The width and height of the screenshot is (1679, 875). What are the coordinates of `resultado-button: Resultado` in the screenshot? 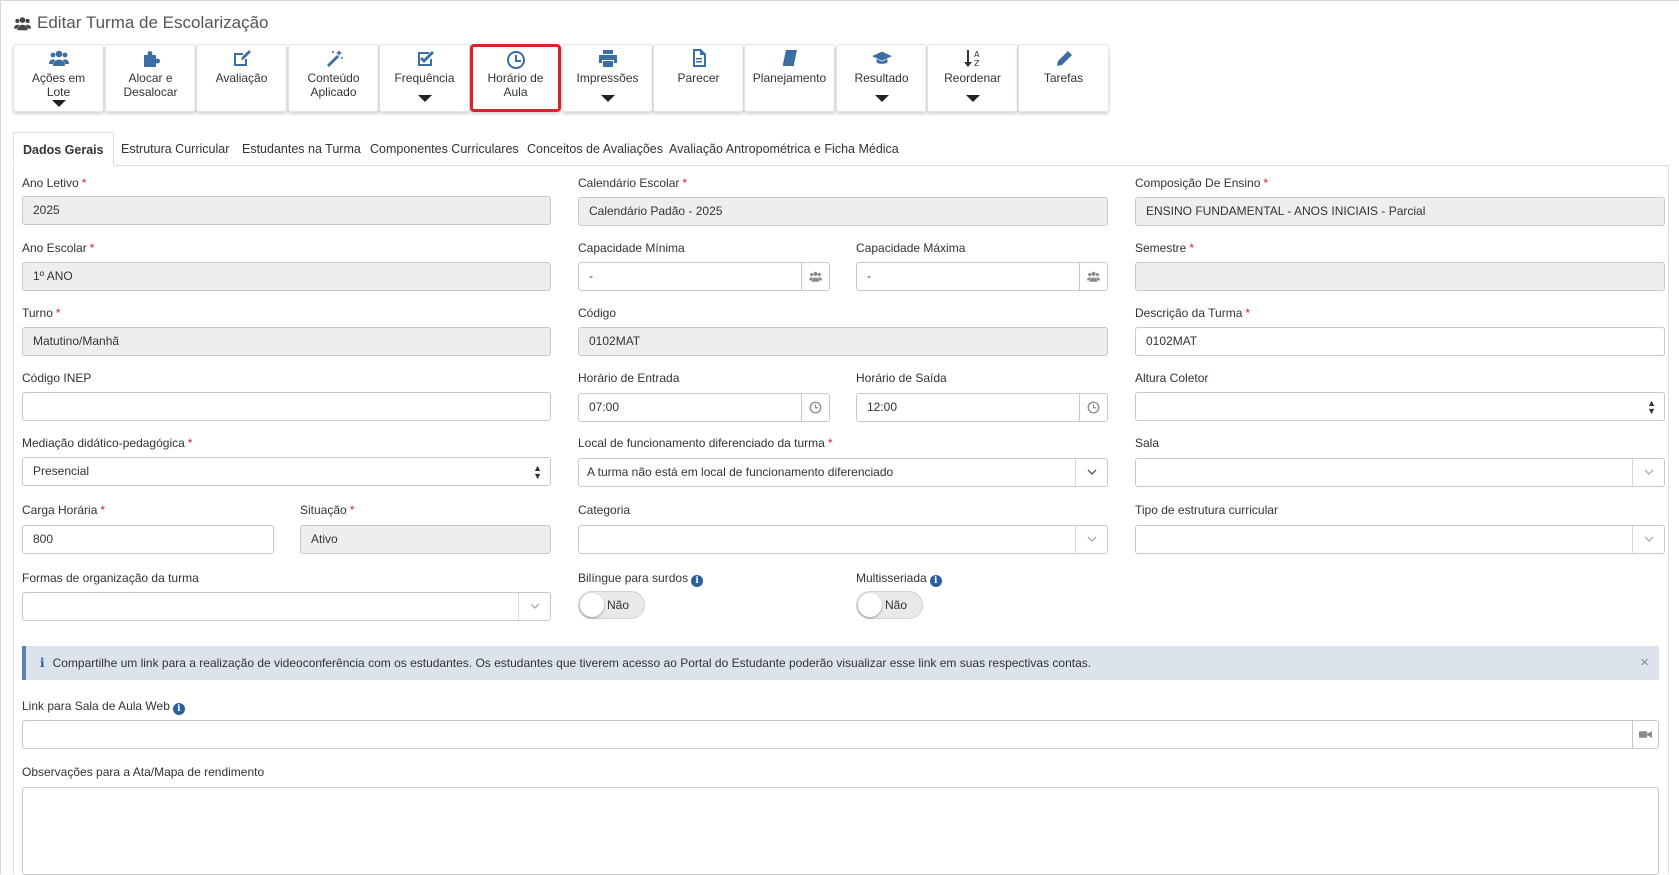 It's located at (881, 78).